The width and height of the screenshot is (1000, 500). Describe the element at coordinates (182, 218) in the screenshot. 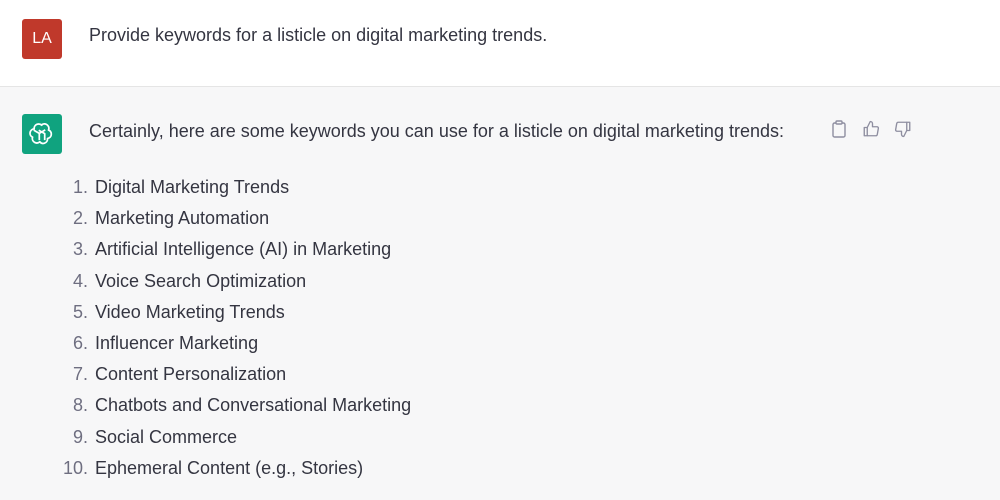

I see `keyword-text: Marketing Automation` at that location.